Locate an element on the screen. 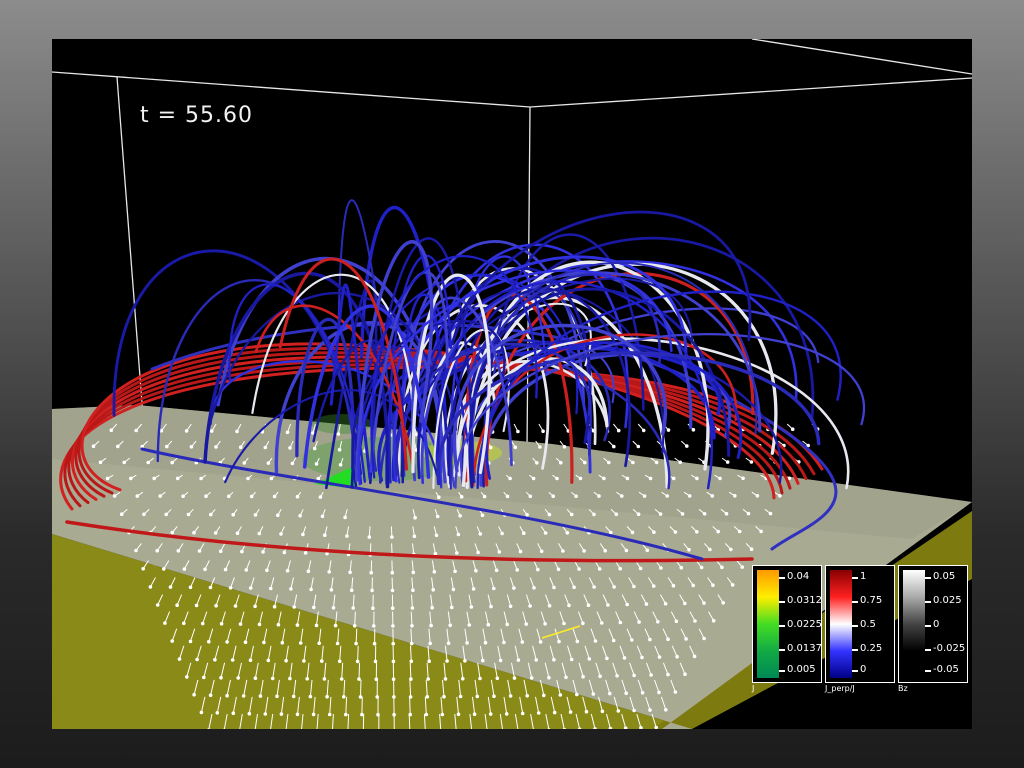 The height and width of the screenshot is (768, 1024). time-readout: t = 55.60 is located at coordinates (197, 115).